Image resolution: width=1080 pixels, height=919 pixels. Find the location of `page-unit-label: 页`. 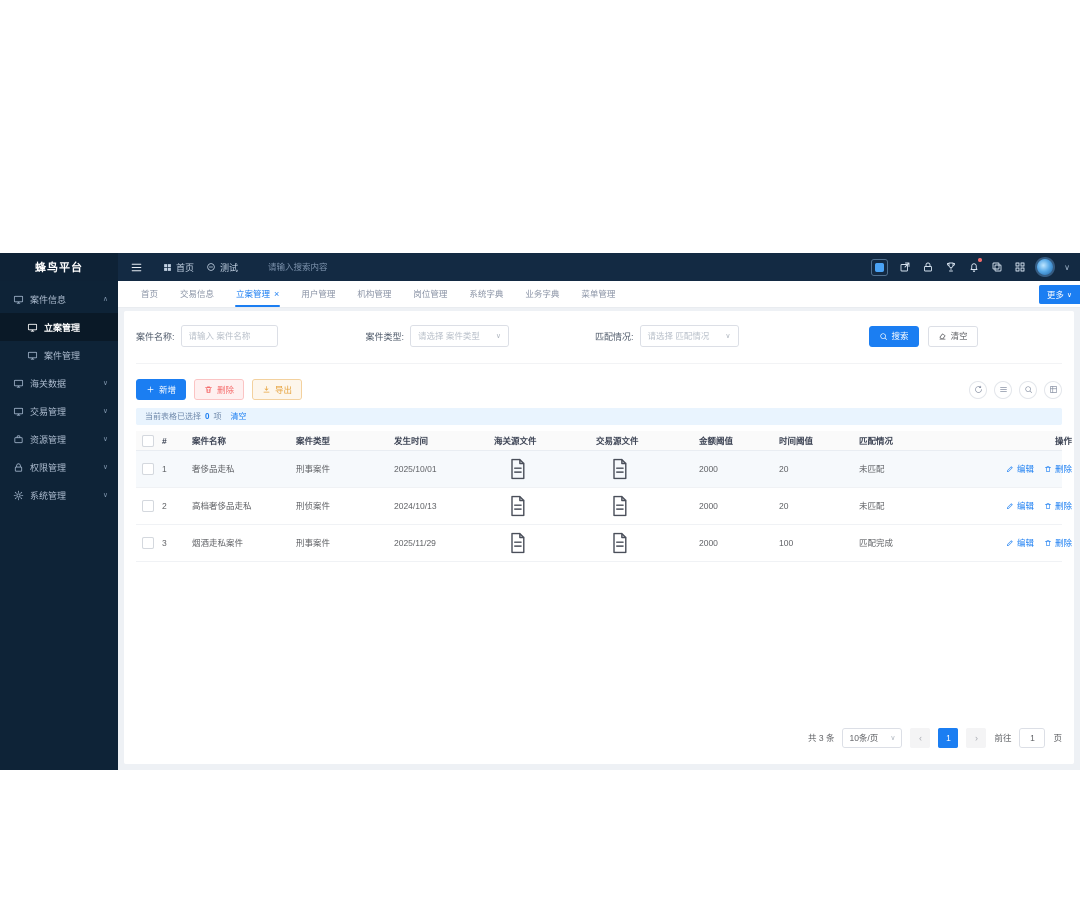

page-unit-label: 页 is located at coordinates (1057, 738).